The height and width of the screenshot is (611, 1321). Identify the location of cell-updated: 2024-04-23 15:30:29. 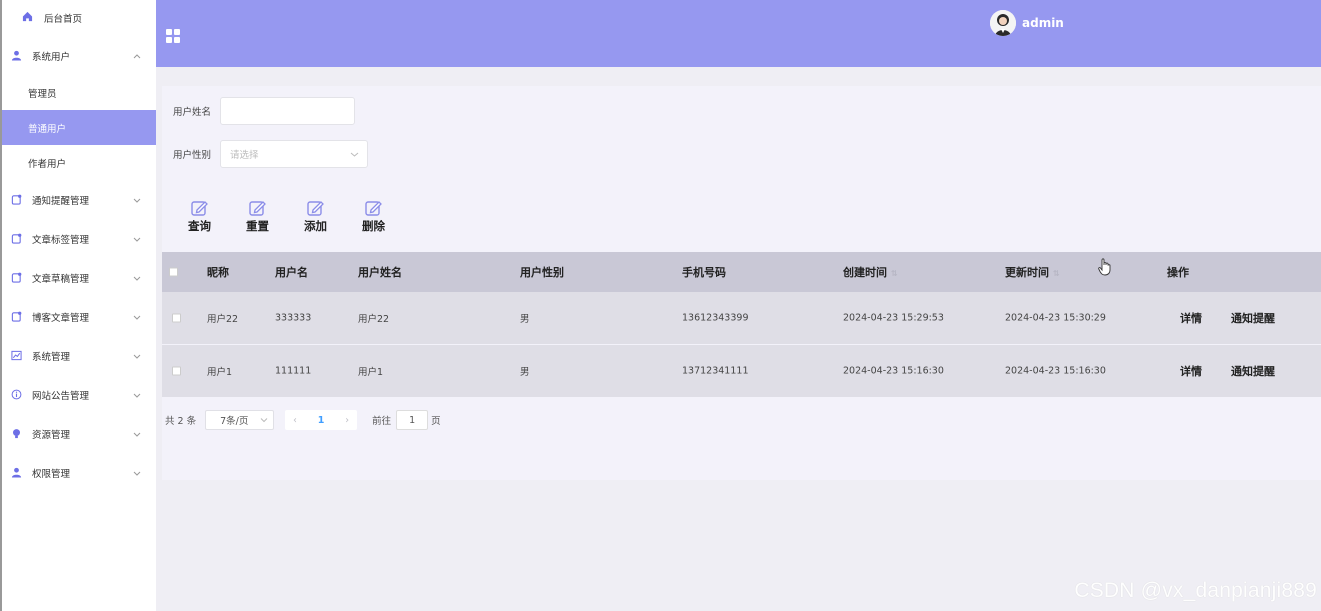
(1055, 318).